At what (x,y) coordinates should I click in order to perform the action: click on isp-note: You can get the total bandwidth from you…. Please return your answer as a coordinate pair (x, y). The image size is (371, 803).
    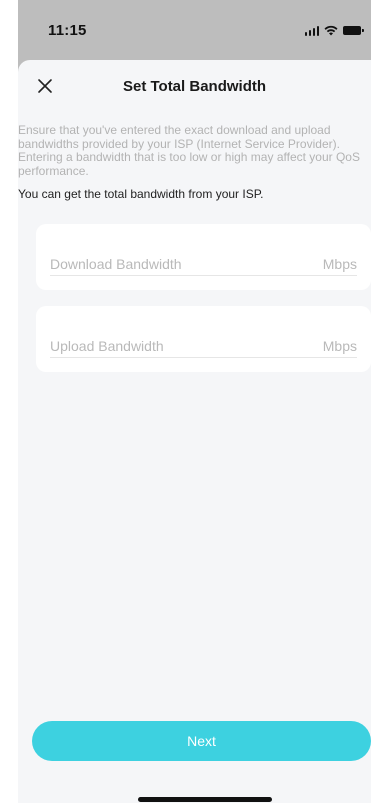
    Looking at the image, I should click on (141, 194).